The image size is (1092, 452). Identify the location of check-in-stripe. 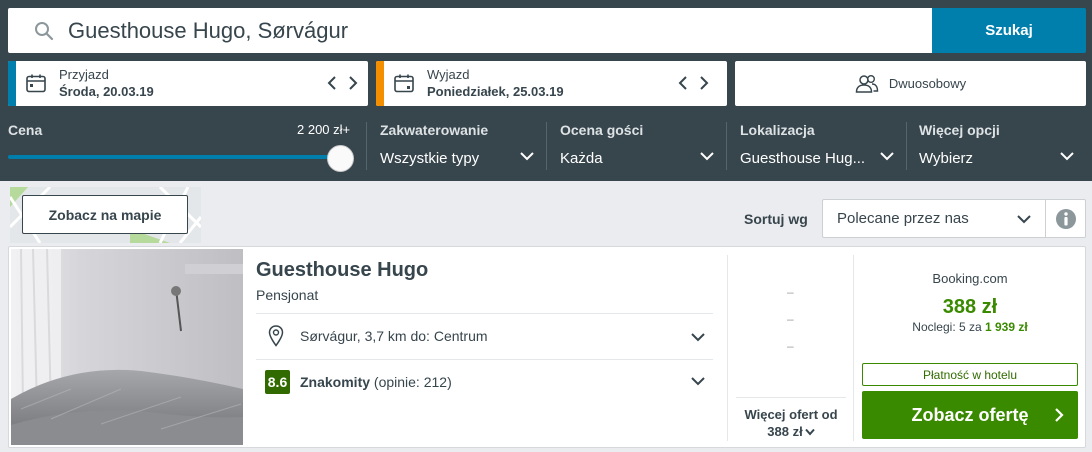
(12, 83).